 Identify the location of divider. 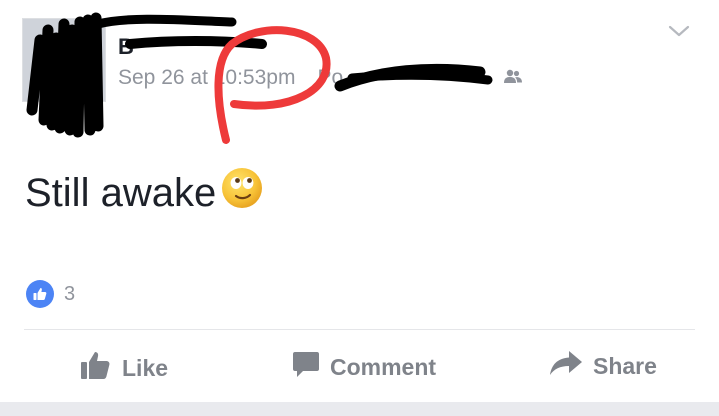
(359, 329).